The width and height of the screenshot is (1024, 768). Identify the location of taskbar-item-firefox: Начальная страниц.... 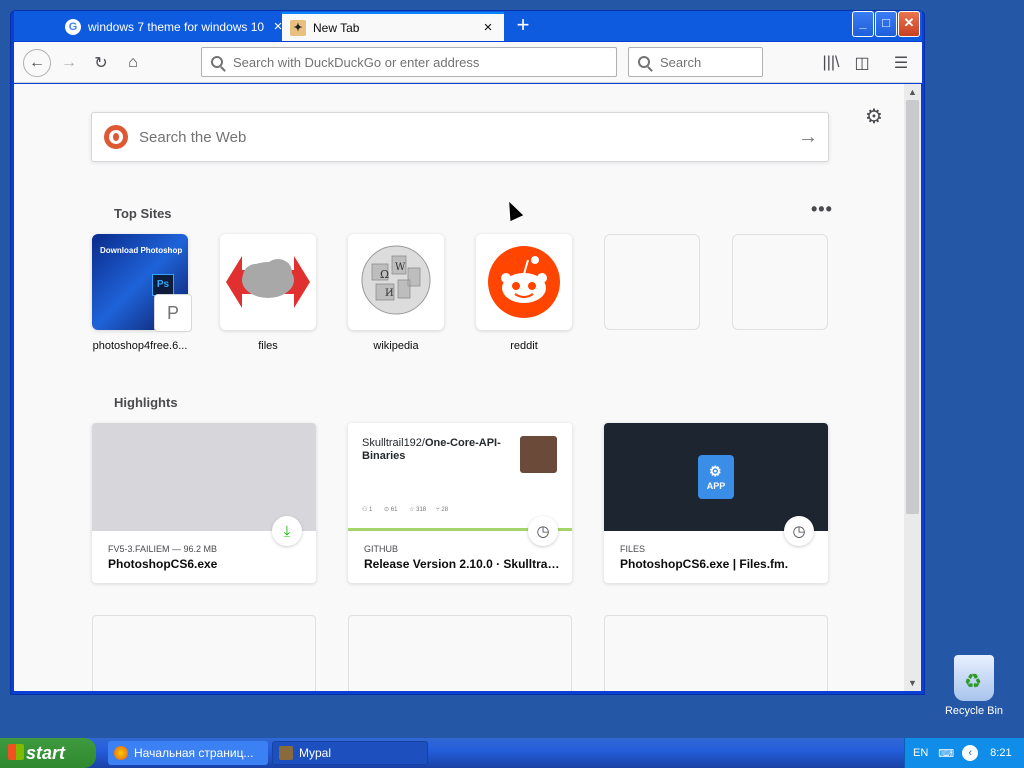
(188, 753).